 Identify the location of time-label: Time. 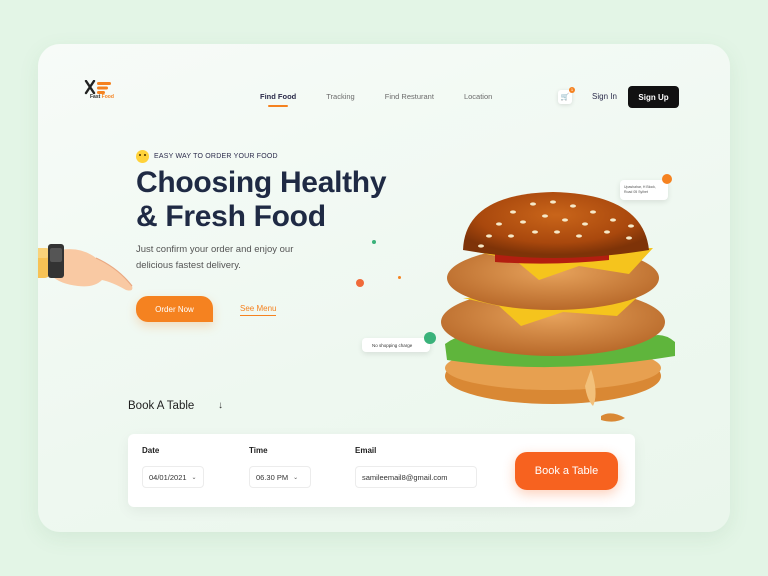
(258, 450).